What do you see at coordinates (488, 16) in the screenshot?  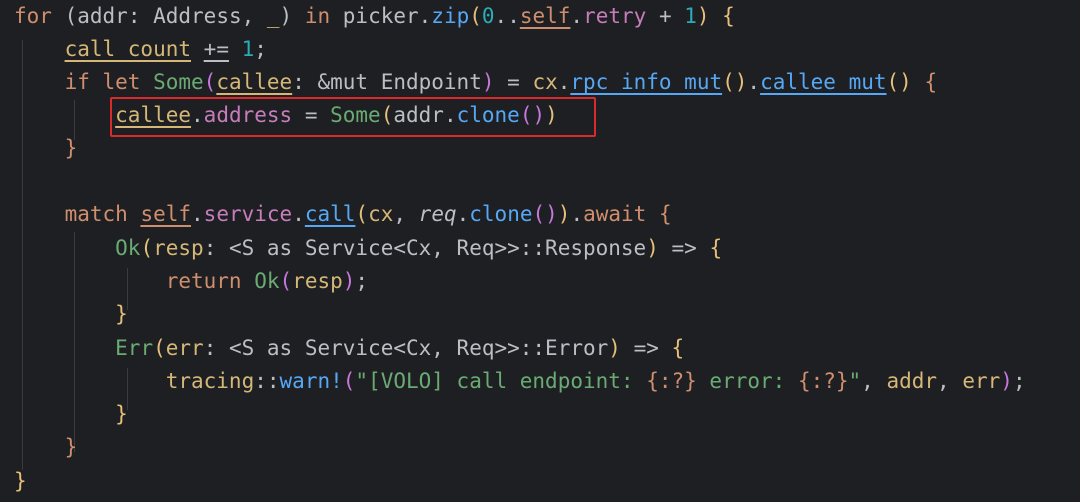 I see `code-token: 0` at bounding box center [488, 16].